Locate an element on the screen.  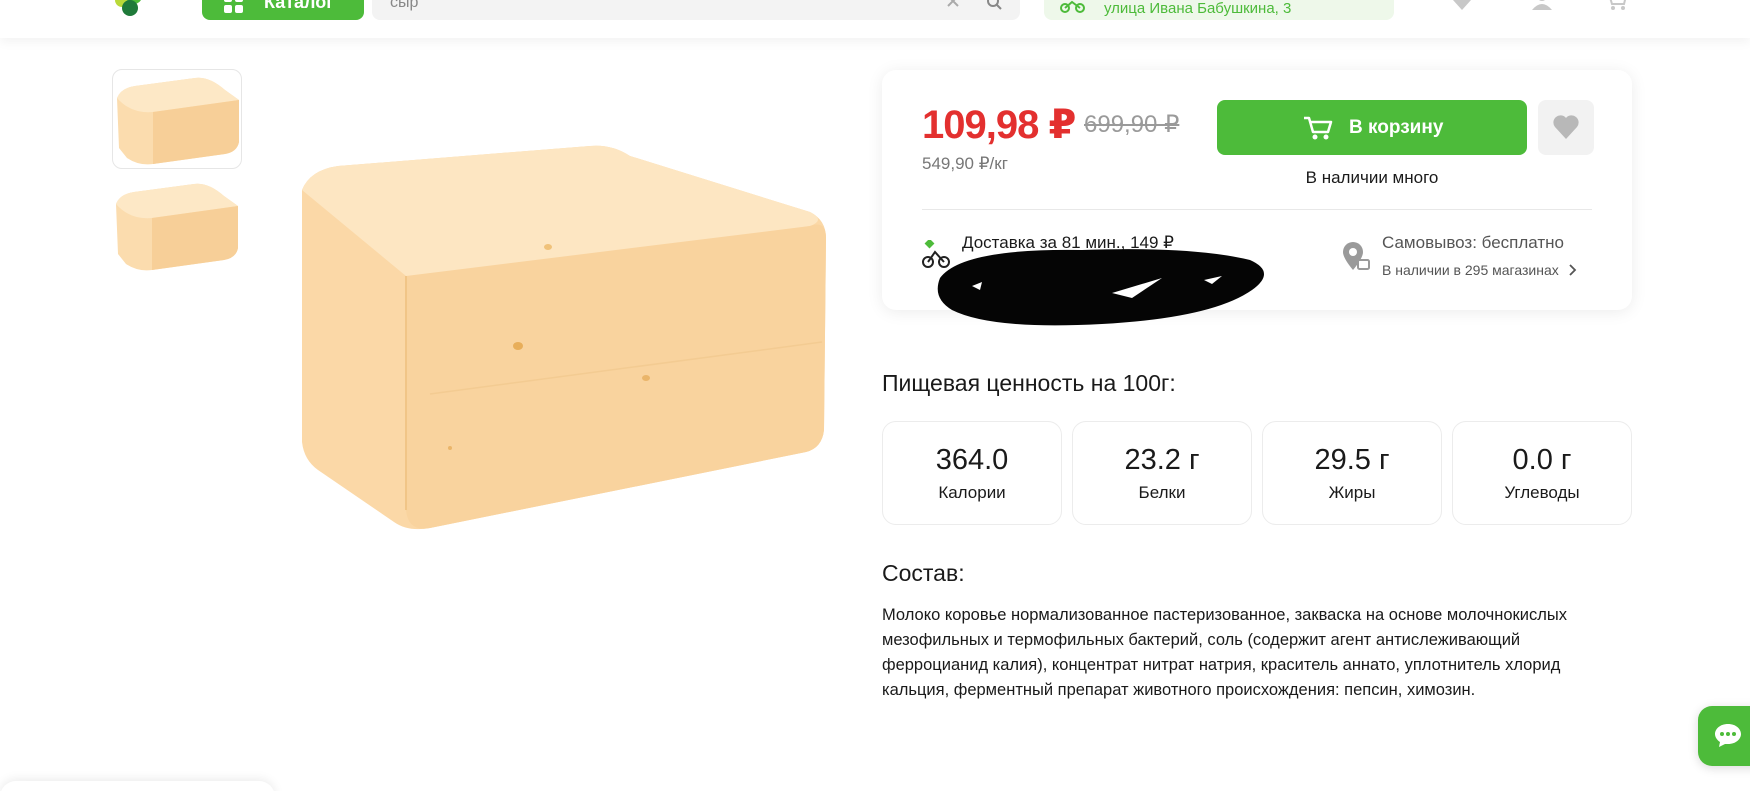
nutrition-value: 23.2 г is located at coordinates (1162, 460).